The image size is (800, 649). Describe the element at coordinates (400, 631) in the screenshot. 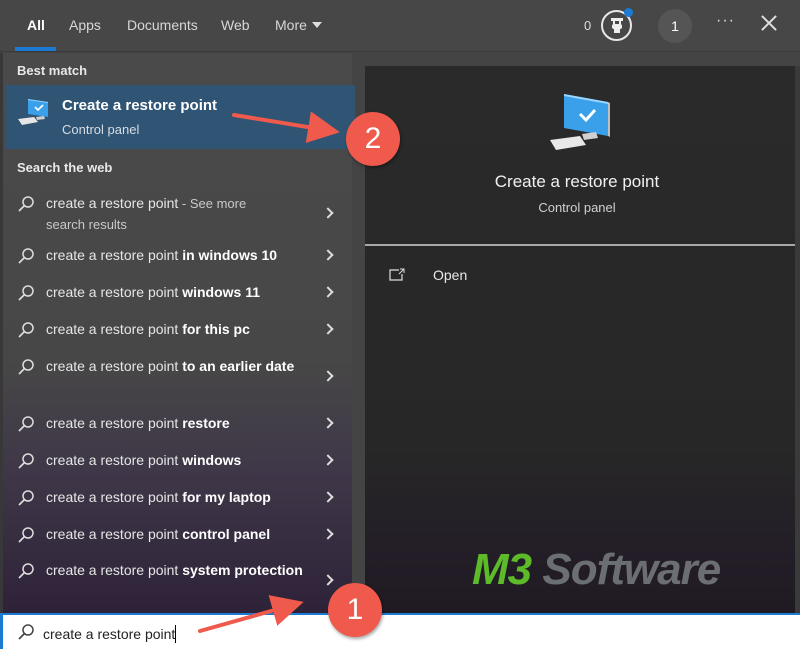

I see `search-box: create a restore point` at that location.